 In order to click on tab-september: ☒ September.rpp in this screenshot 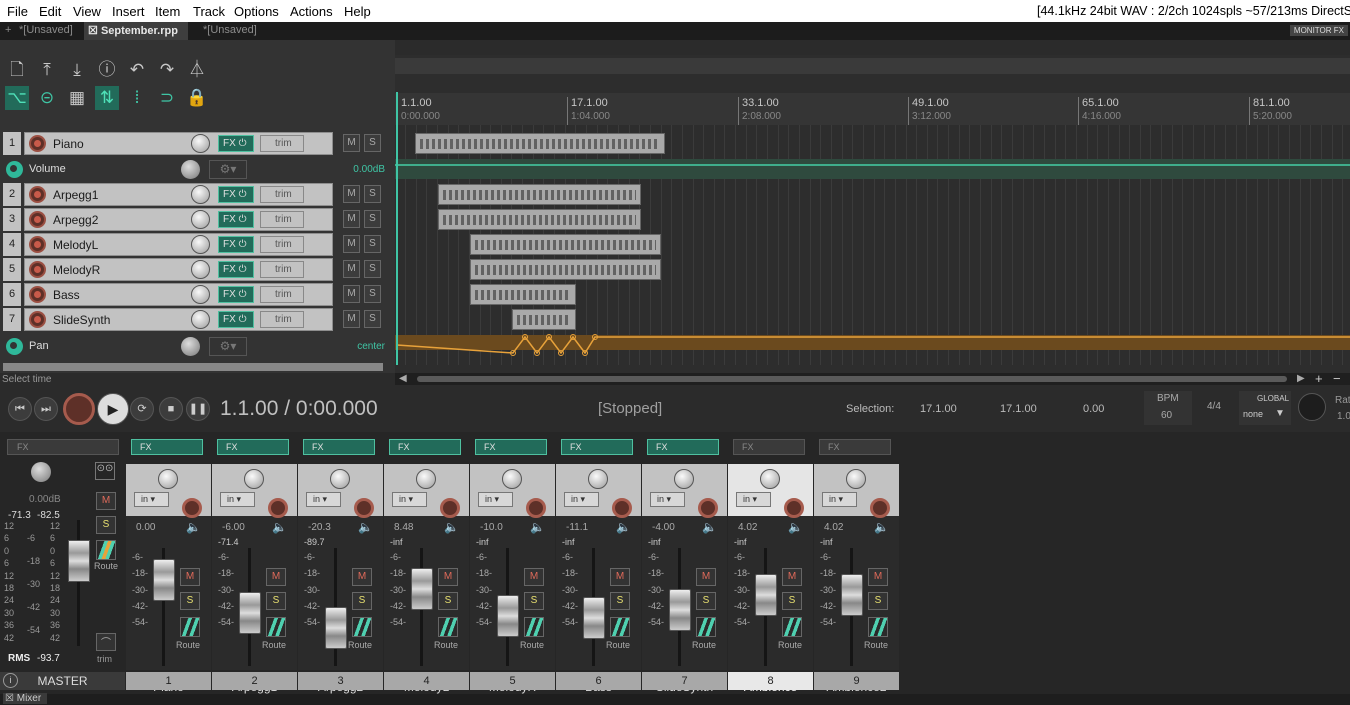, I will do `click(136, 31)`.